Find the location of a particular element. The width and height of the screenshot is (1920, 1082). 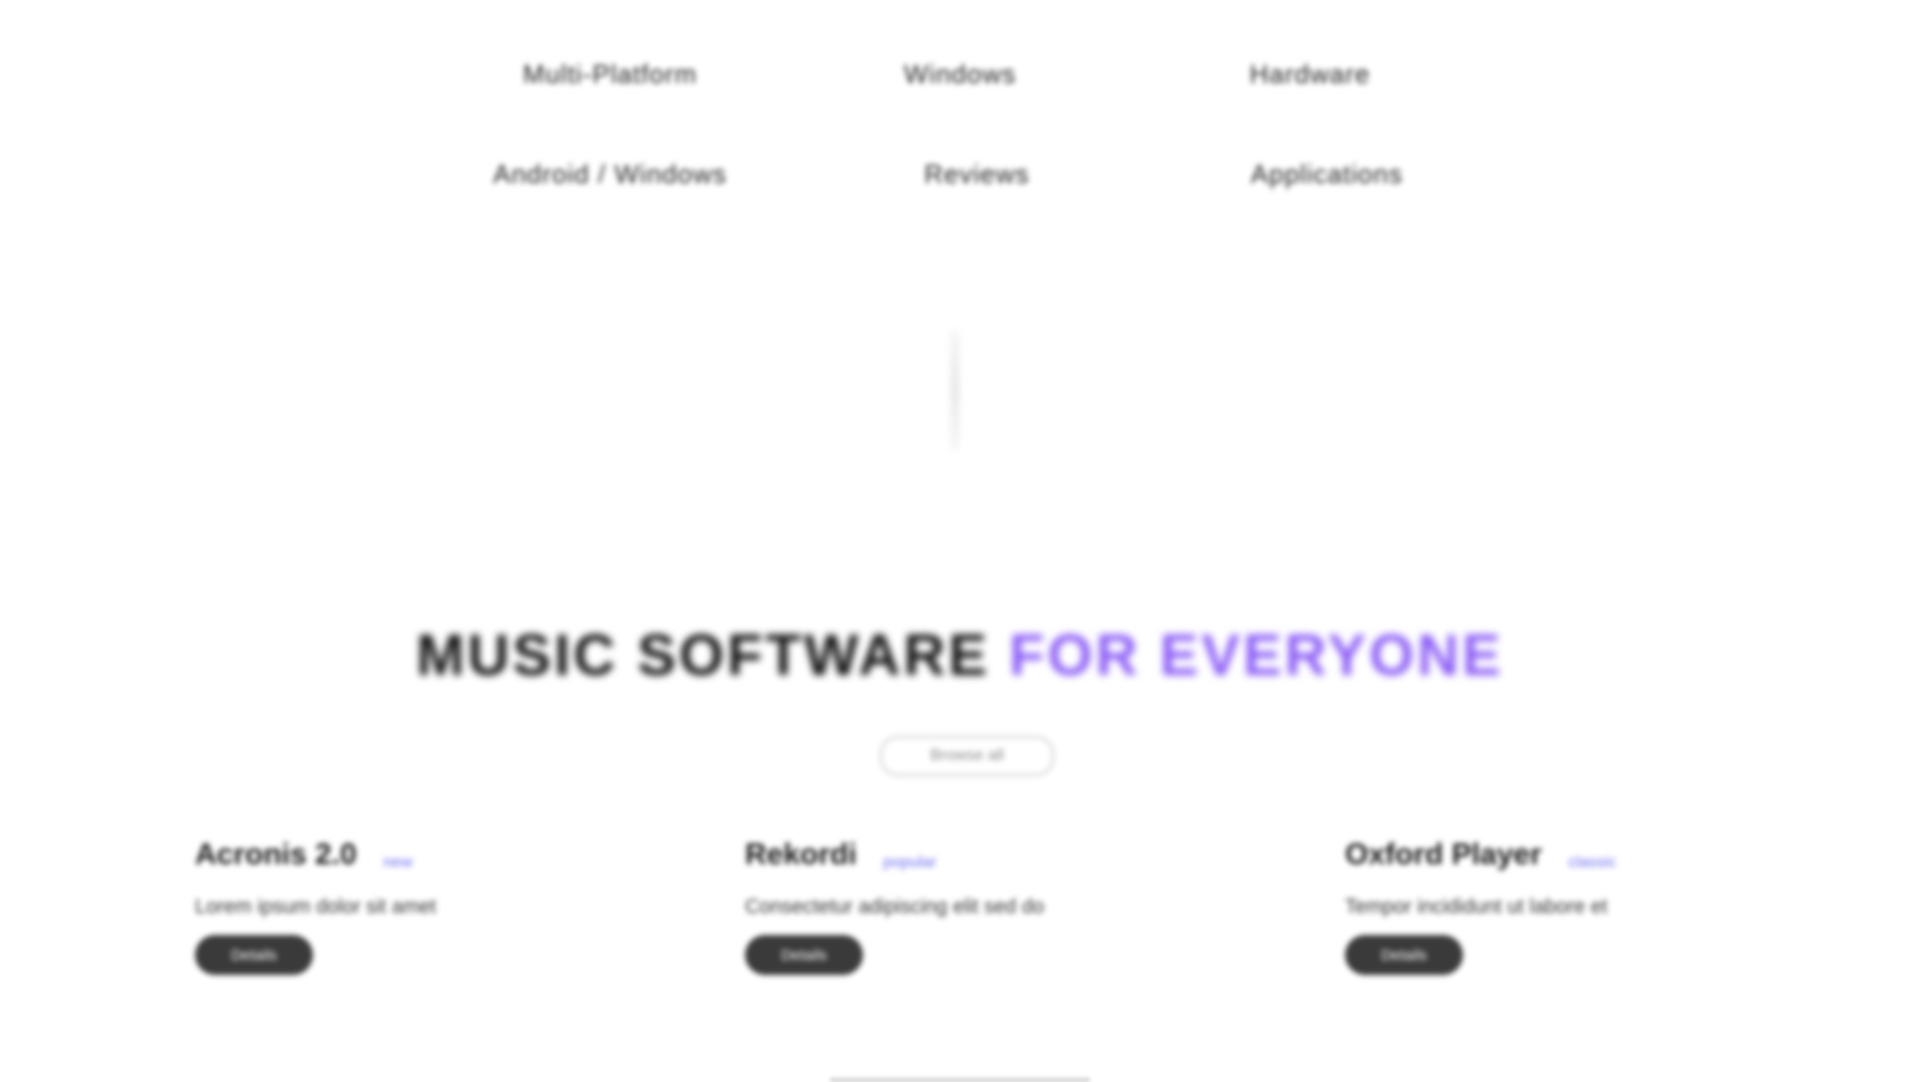

nav-link-reviews: Reviews is located at coordinates (977, 174).